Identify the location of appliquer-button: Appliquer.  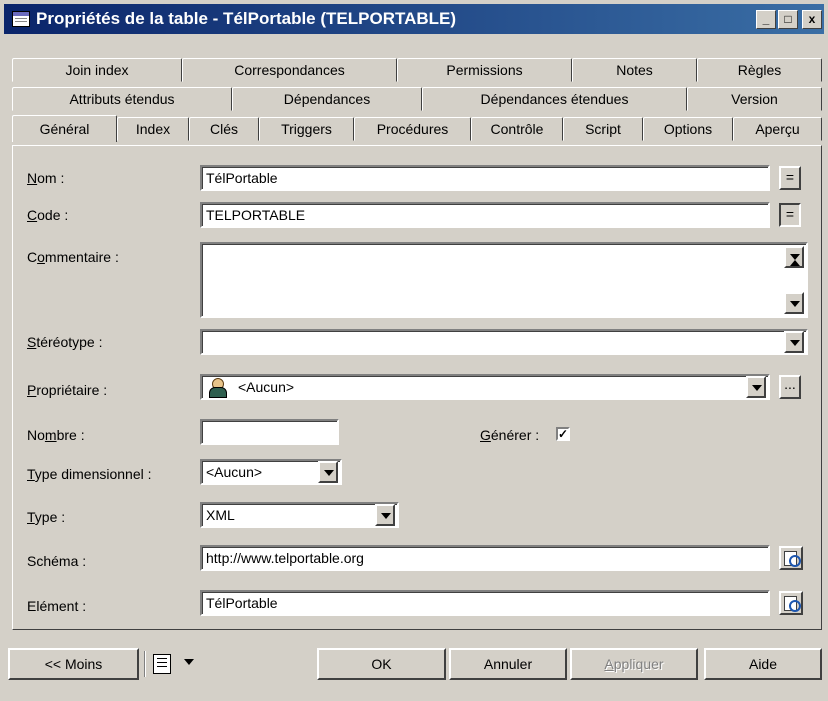
(634, 664).